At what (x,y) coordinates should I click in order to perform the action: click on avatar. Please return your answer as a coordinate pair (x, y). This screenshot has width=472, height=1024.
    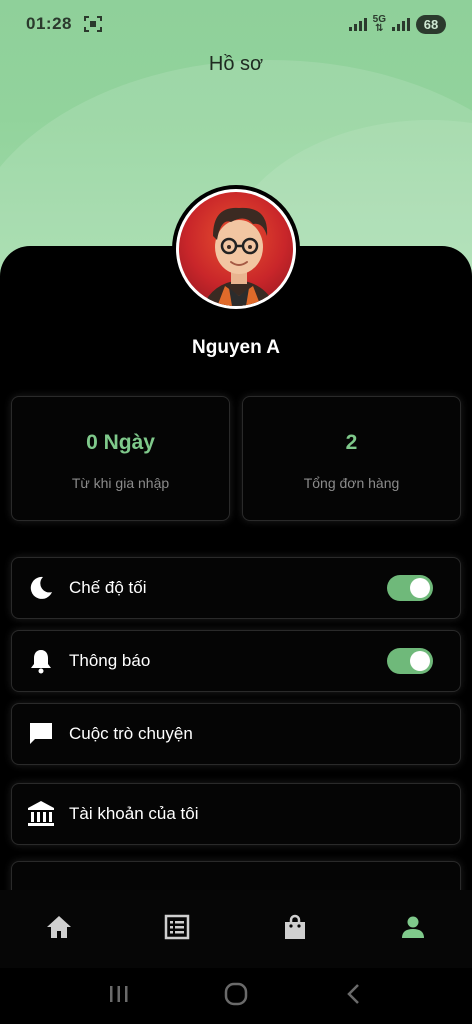
    Looking at the image, I should click on (236, 249).